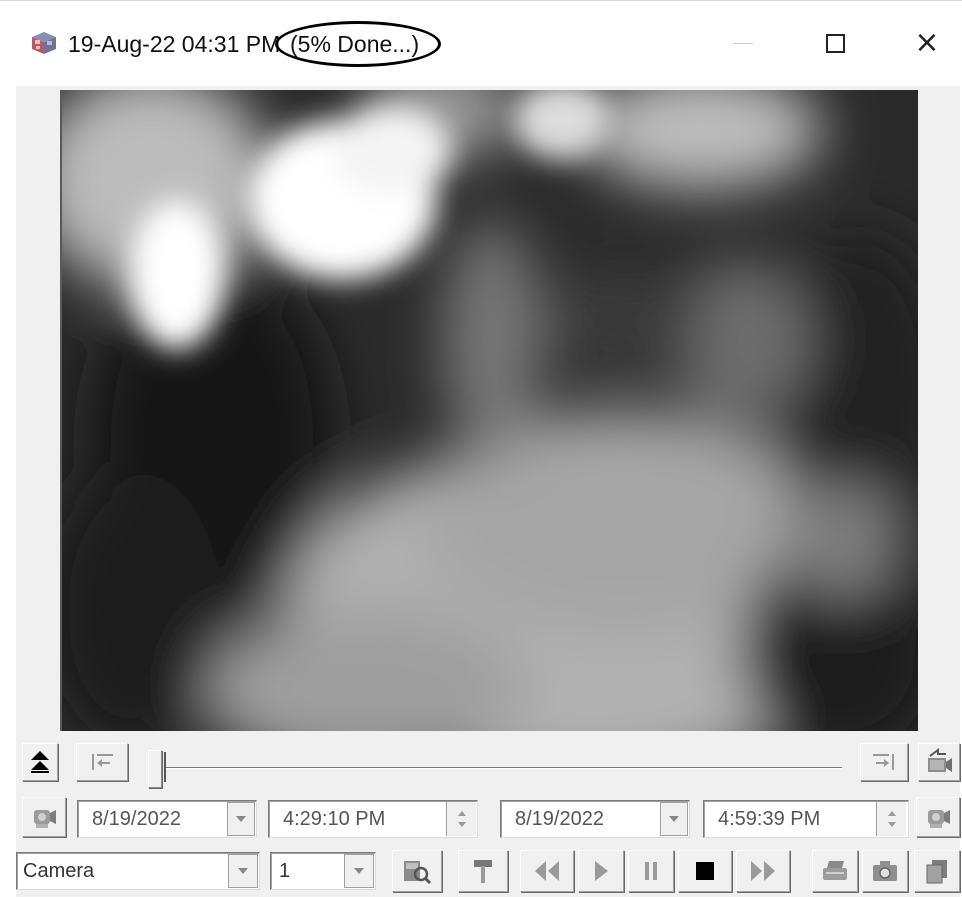 The image size is (962, 897). I want to click on maximize-button, so click(835, 43).